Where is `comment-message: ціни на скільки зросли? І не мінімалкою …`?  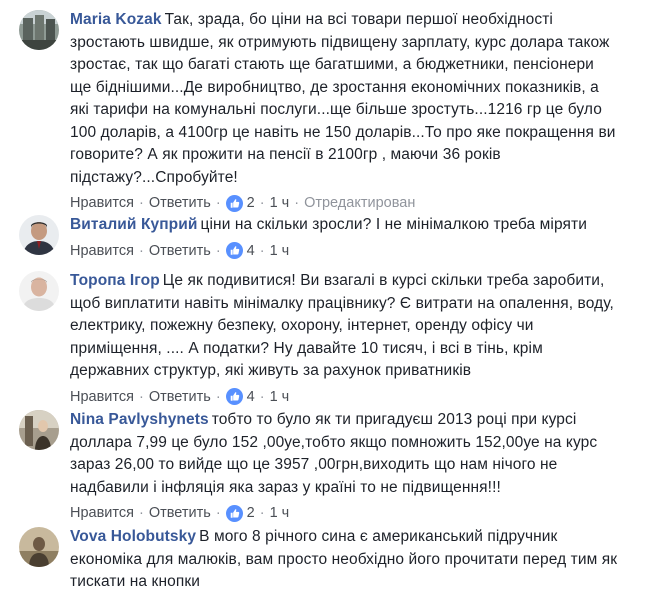 comment-message: ціни на скільки зросли? І не мінімалкою … is located at coordinates (393, 224).